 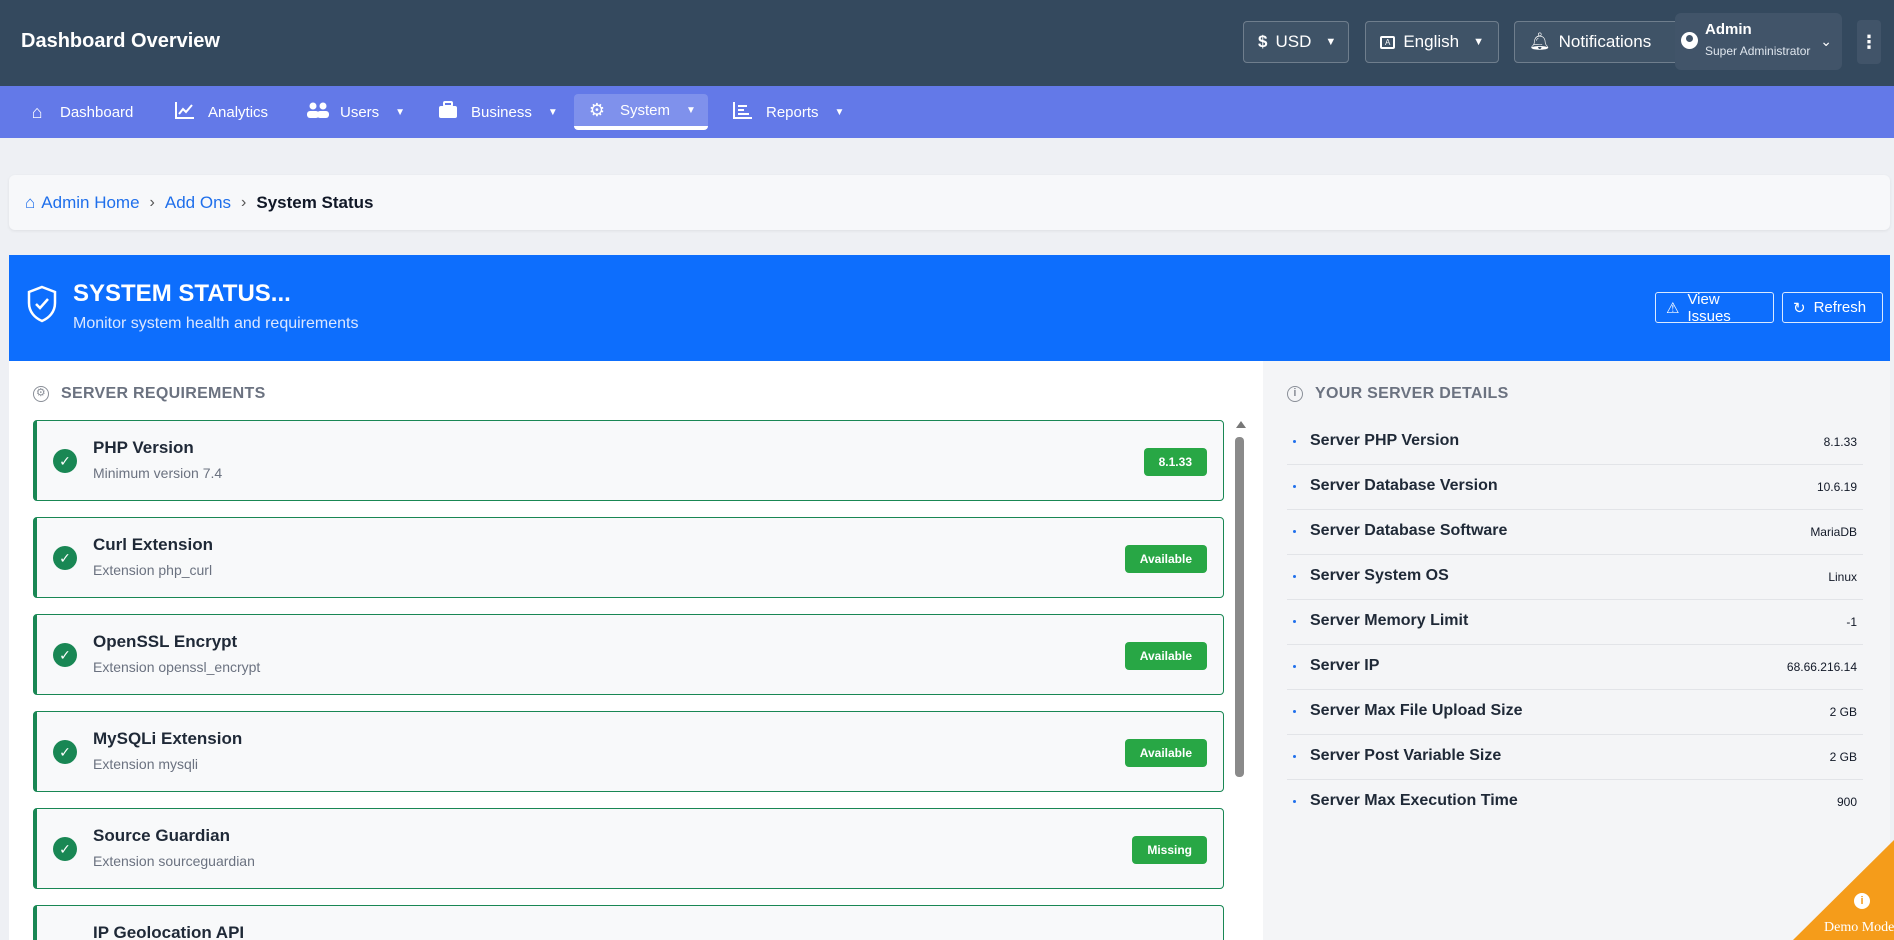 I want to click on requirement-card: IP Geolocation API, so click(x=628, y=922).